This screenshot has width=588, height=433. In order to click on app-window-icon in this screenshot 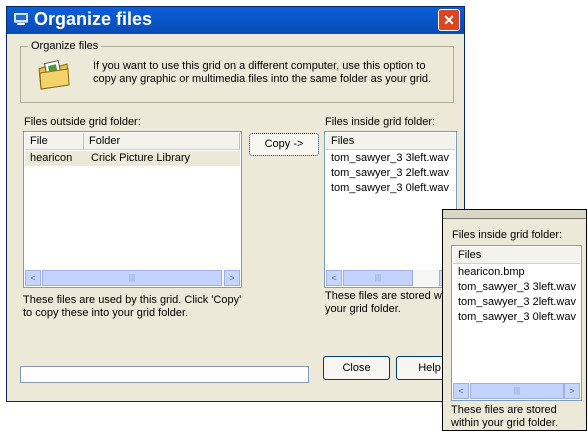, I will do `click(21, 19)`.